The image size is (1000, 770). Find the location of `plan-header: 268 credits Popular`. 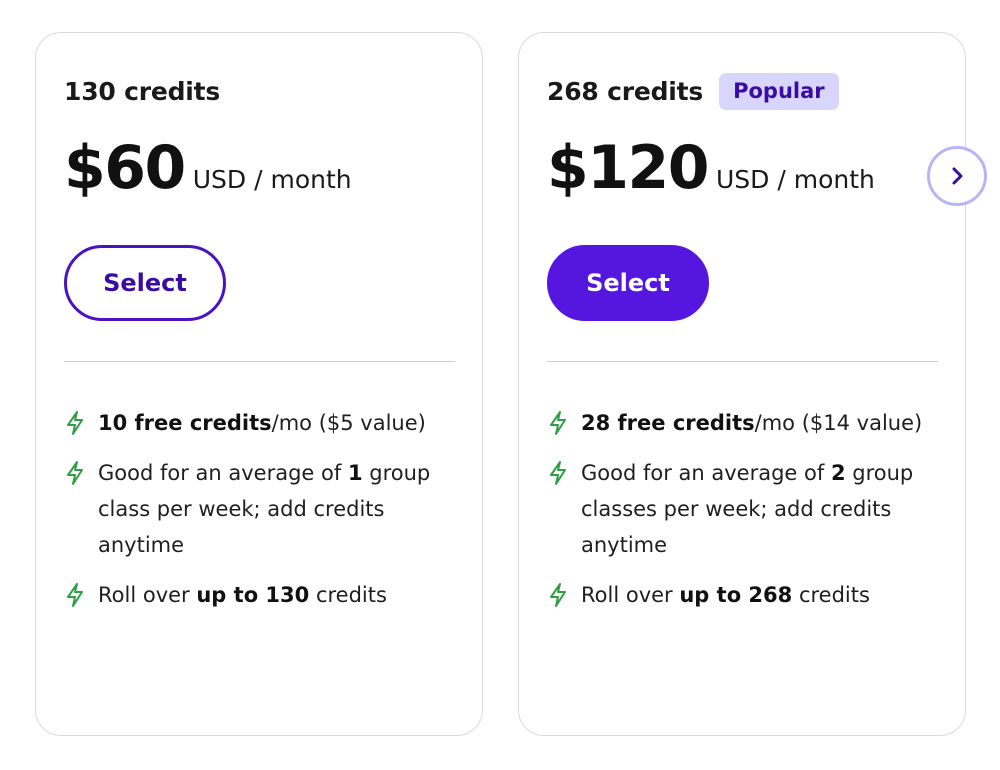

plan-header: 268 credits Popular is located at coordinates (693, 91).